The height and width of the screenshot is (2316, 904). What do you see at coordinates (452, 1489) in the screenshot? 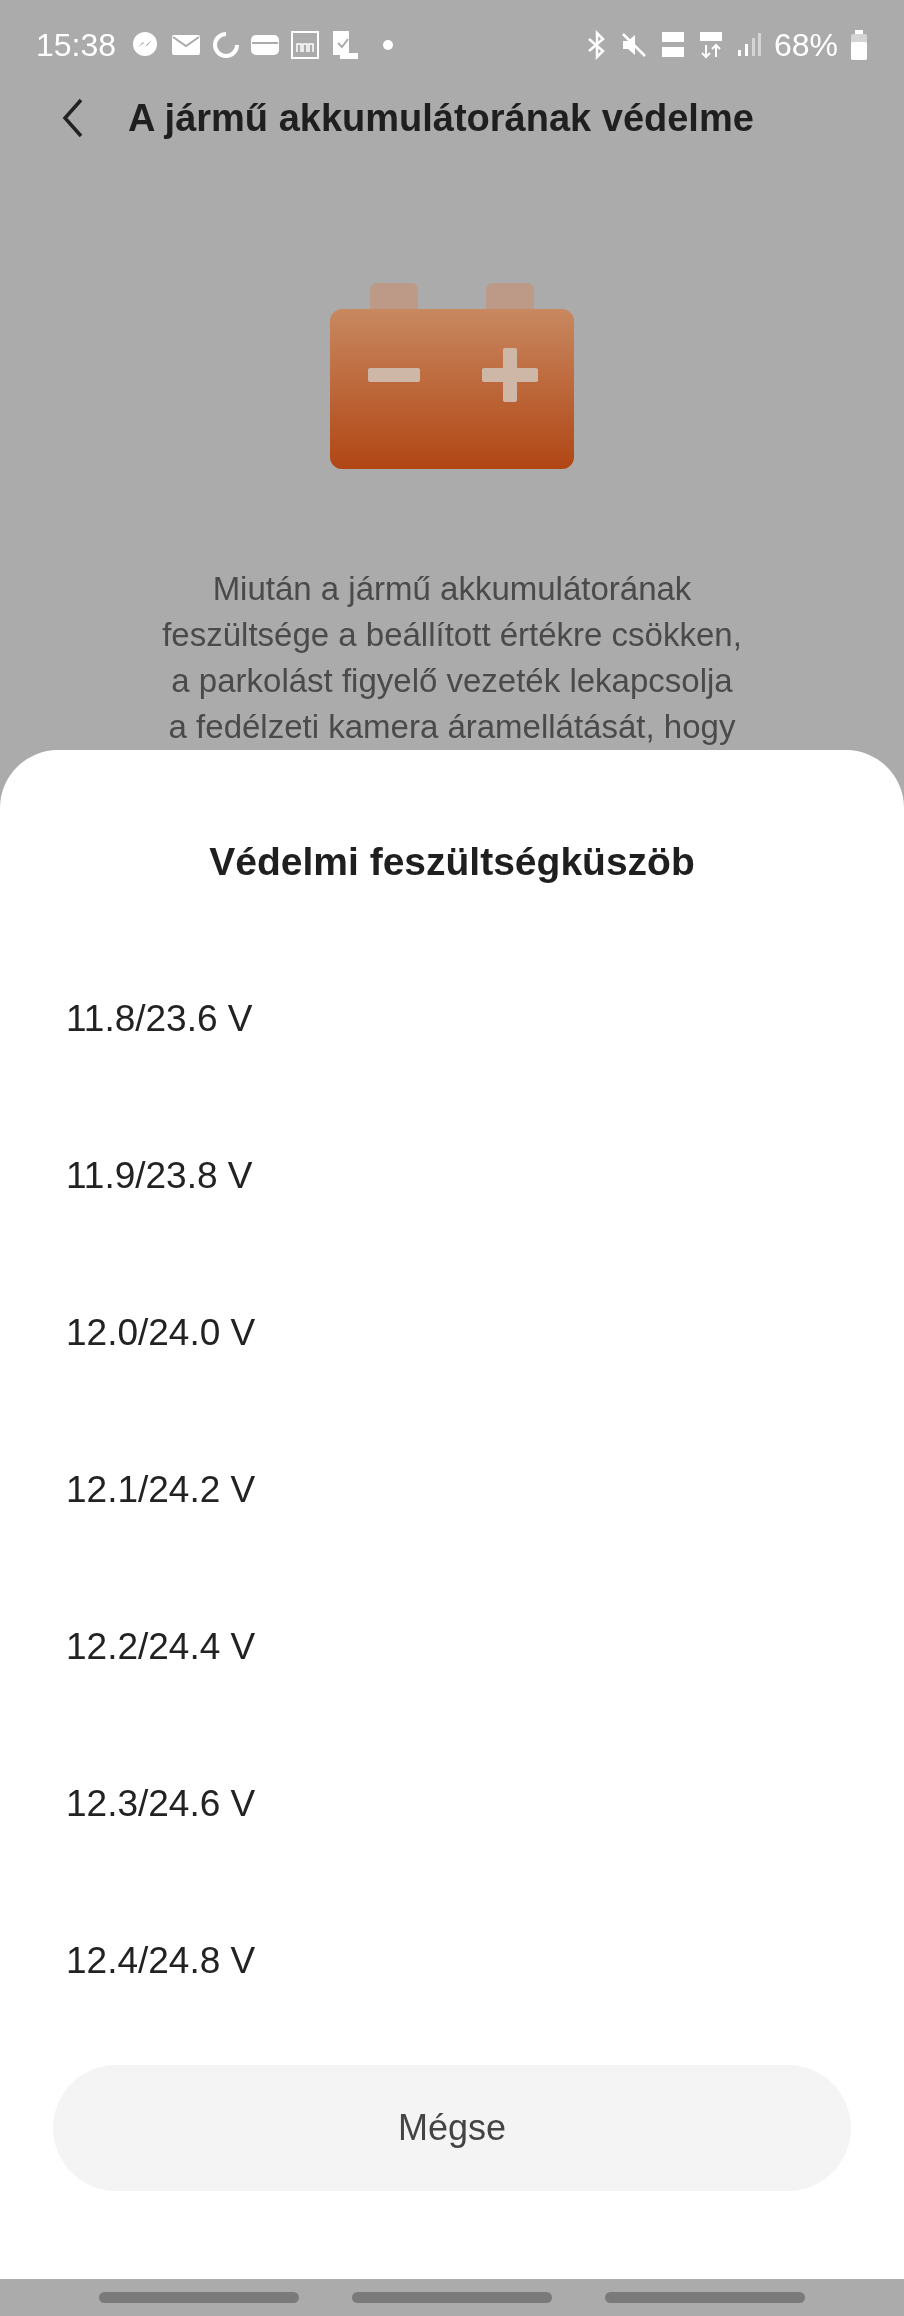
I see `voltage-option: 12.1/24.2 V` at bounding box center [452, 1489].